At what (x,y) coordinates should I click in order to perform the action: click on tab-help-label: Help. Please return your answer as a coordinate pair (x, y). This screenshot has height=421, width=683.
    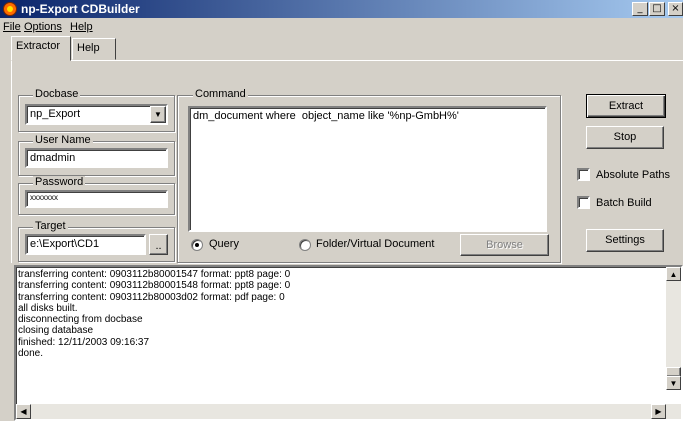
    Looking at the image, I should click on (88, 48).